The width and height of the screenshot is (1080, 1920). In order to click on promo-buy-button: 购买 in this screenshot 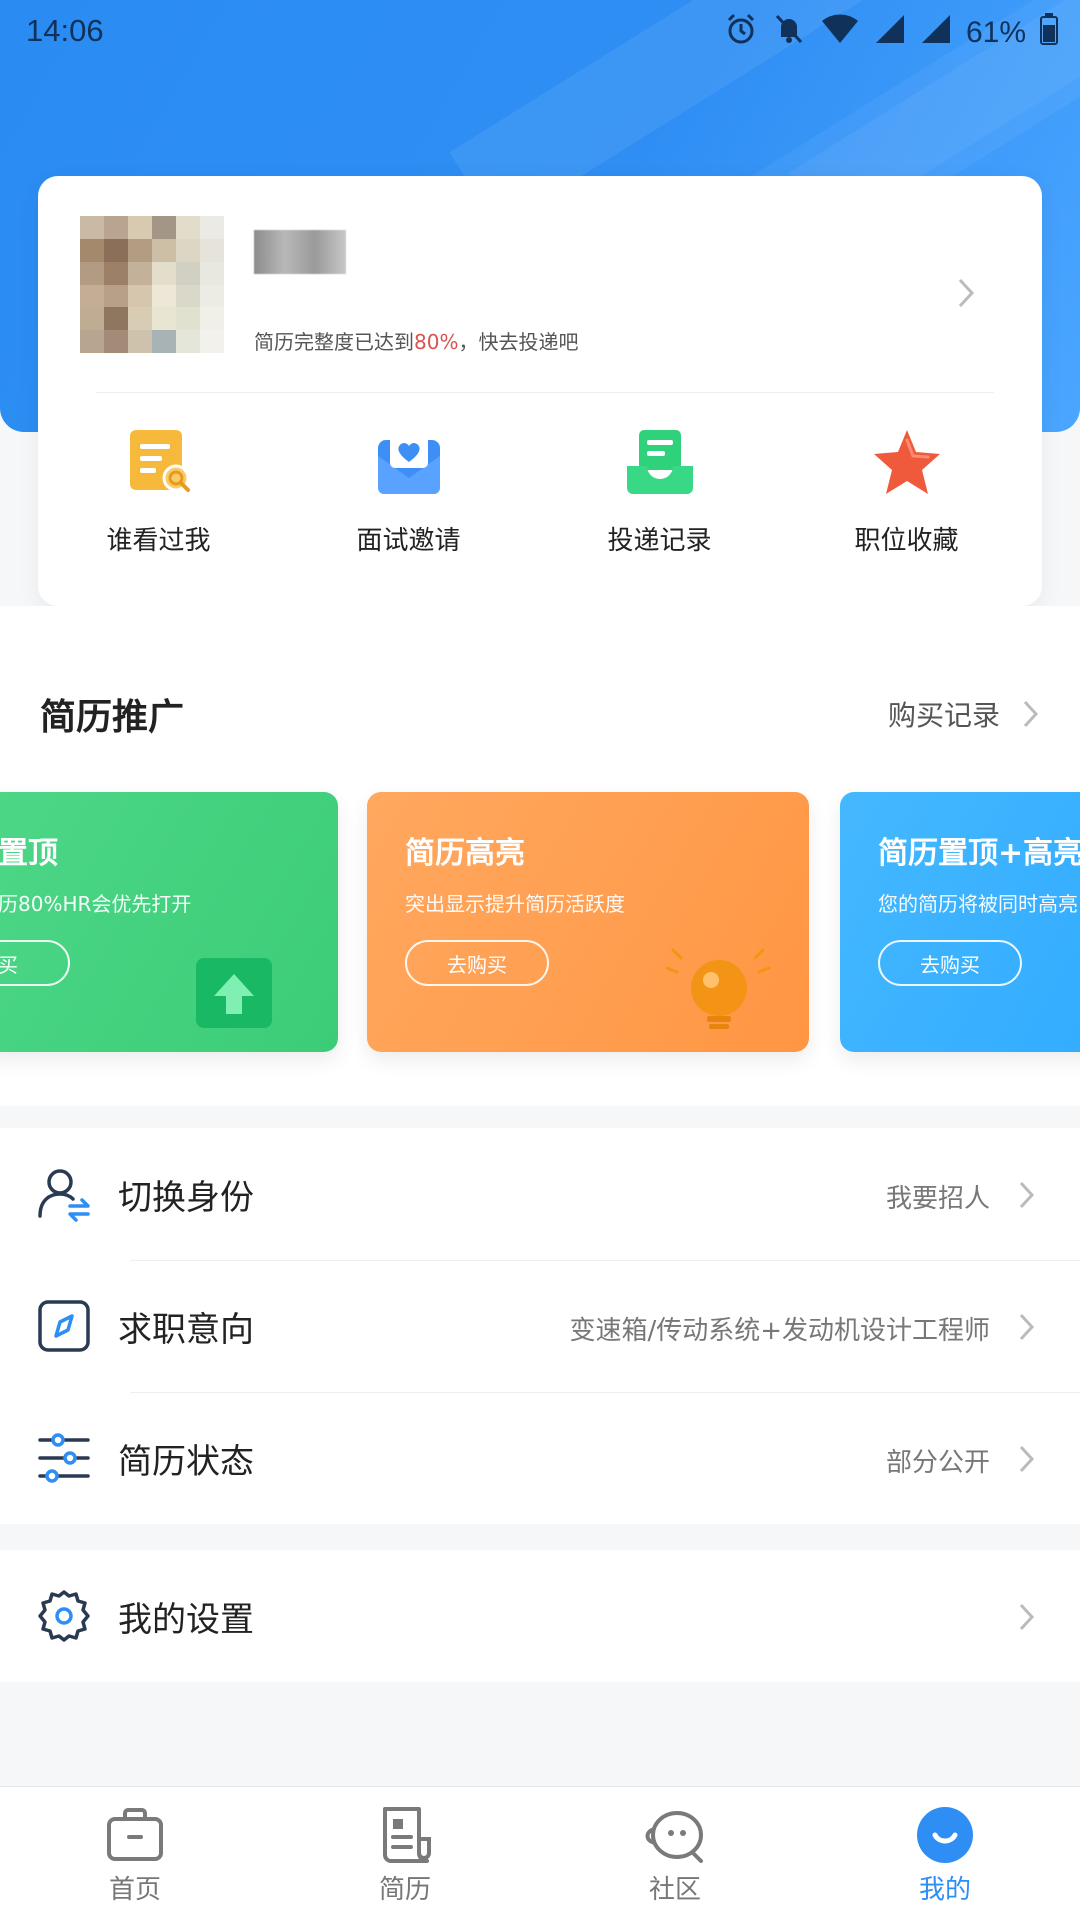, I will do `click(35, 963)`.